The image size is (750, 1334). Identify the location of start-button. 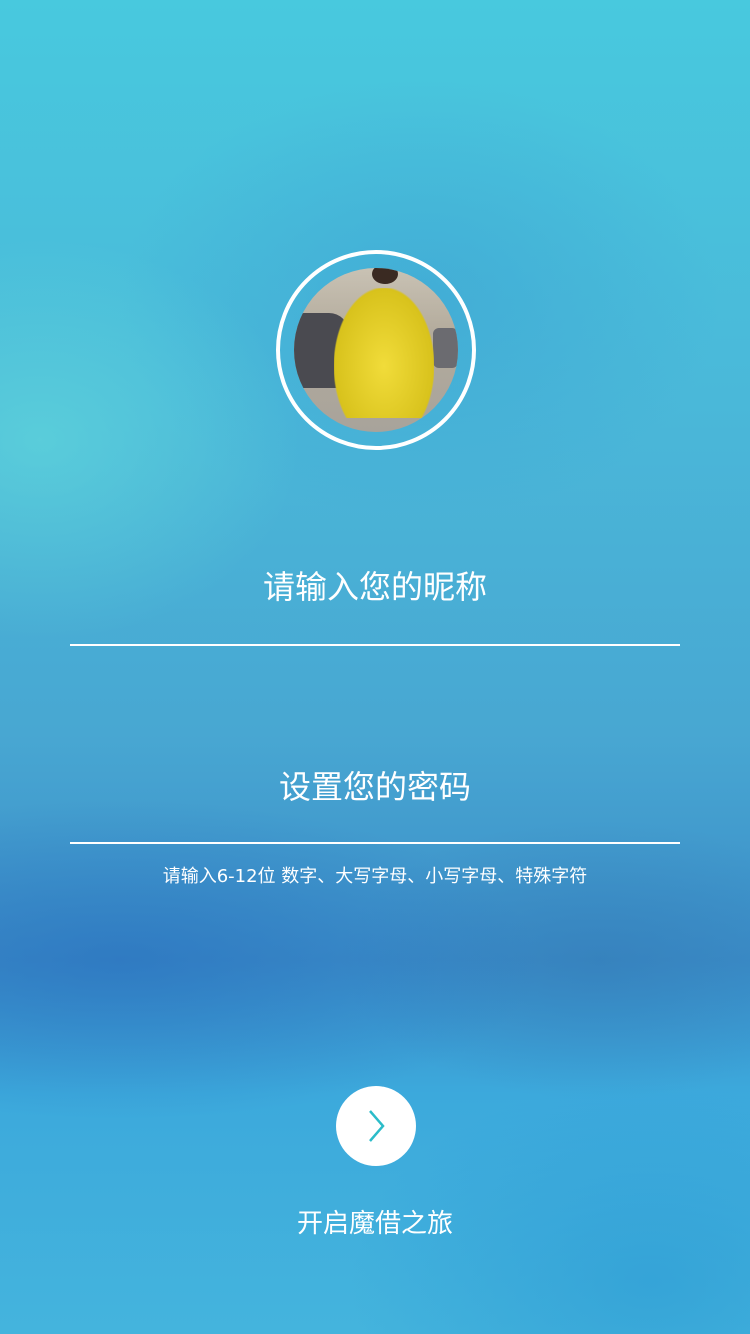
(376, 1126).